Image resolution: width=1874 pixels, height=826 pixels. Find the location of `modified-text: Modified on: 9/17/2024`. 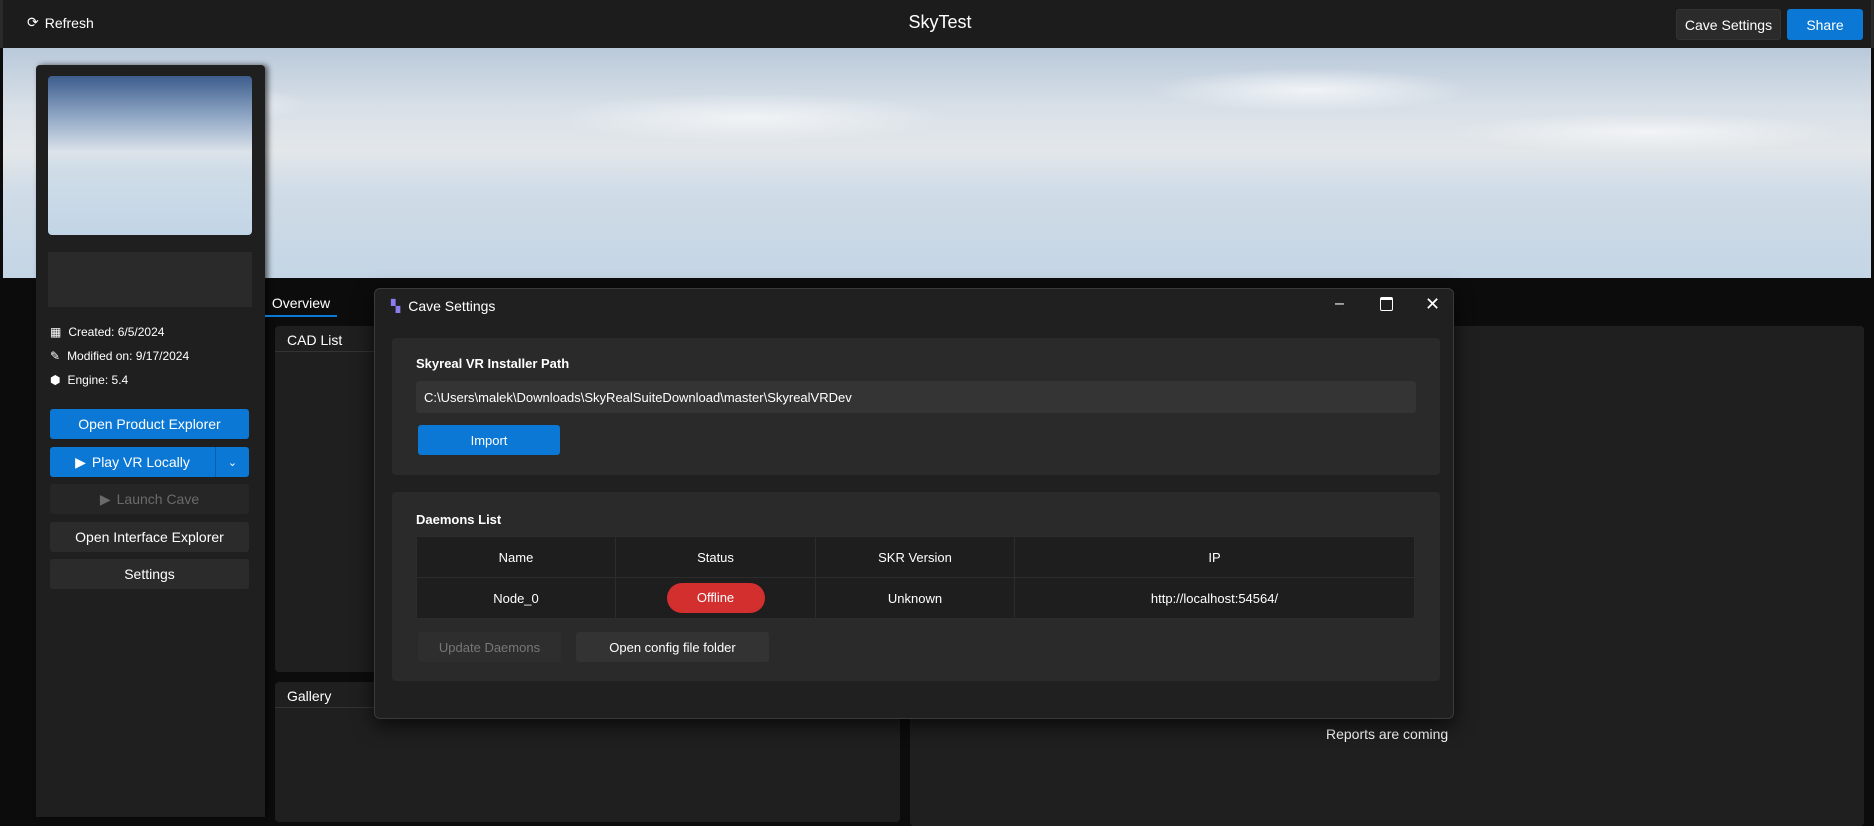

modified-text: Modified on: 9/17/2024 is located at coordinates (128, 356).